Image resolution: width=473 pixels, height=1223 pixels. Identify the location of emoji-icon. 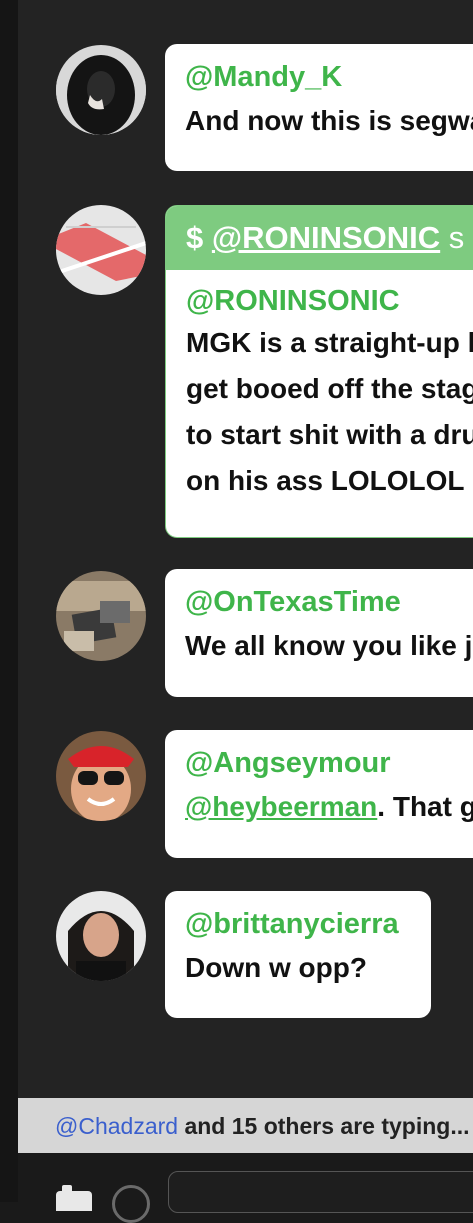
(131, 1204).